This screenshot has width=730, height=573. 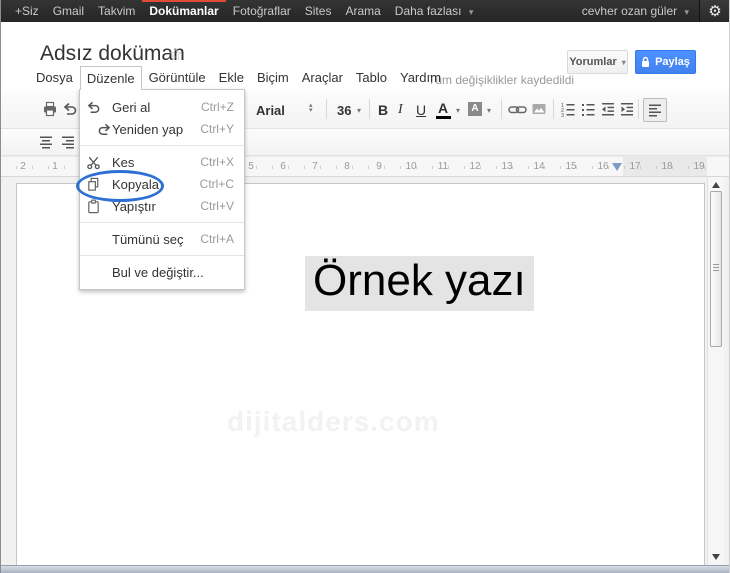 I want to click on menu-item-label: Yapıştır, so click(x=134, y=206).